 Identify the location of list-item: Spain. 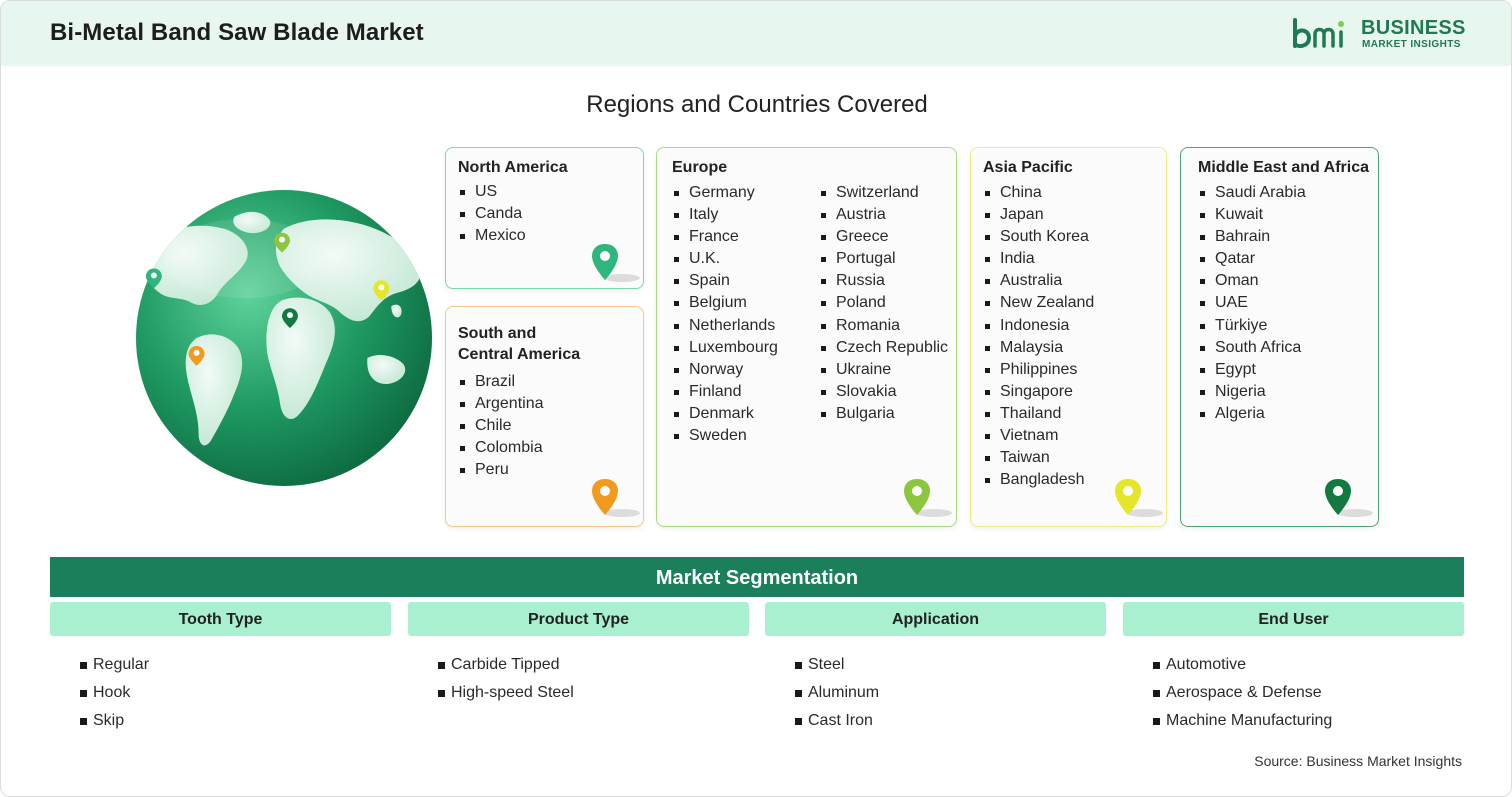
(725, 281).